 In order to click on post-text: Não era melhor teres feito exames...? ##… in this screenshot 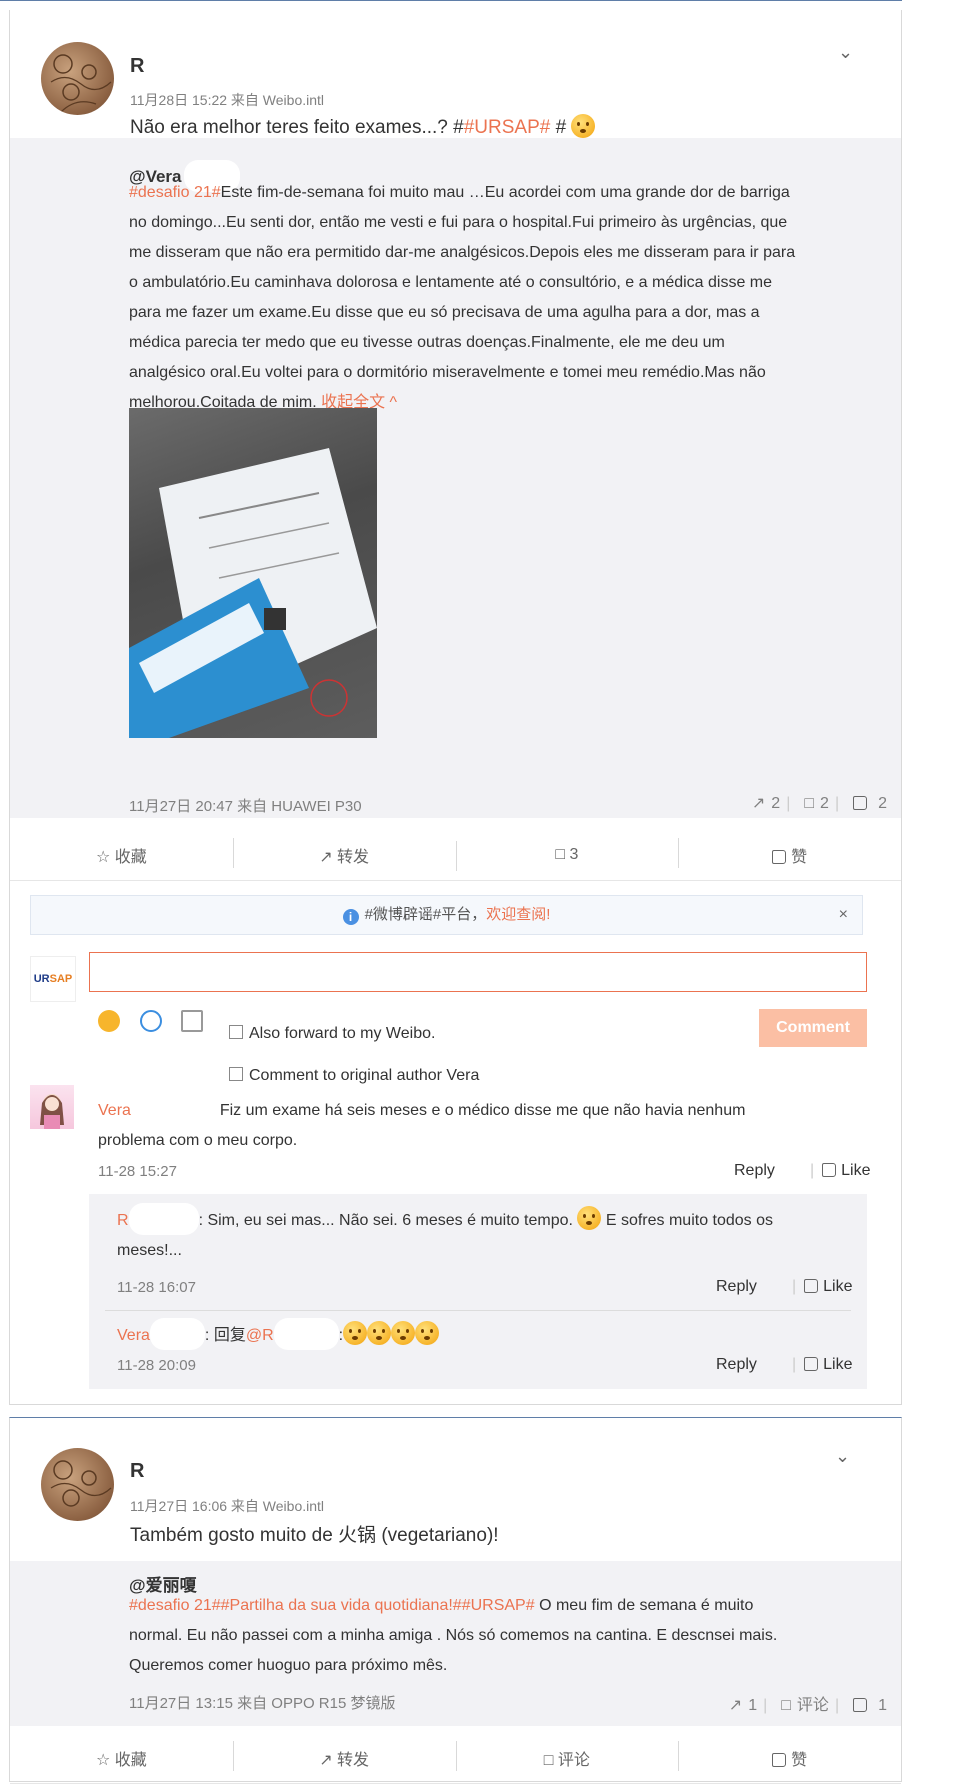, I will do `click(363, 126)`.